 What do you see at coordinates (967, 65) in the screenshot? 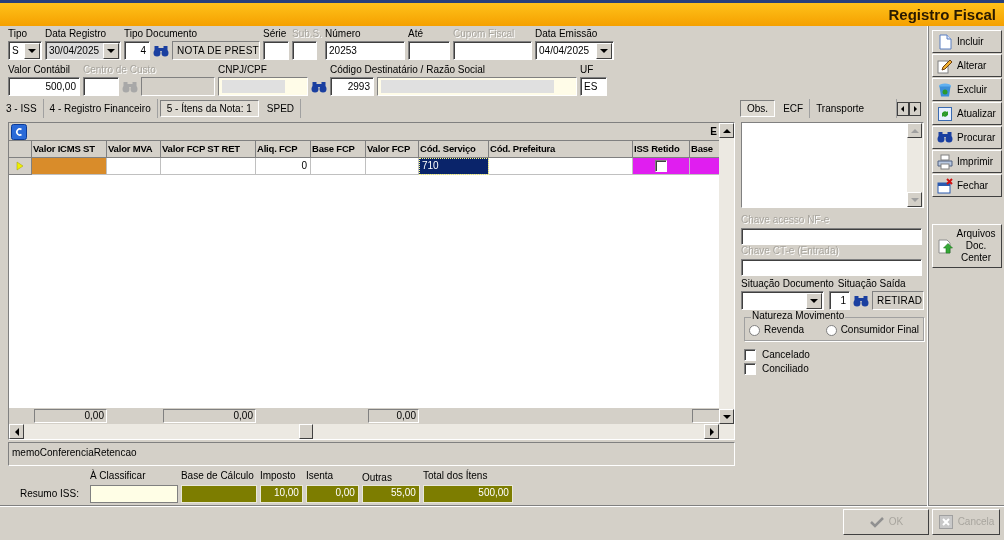
I see `toolbar-button: Alterar` at bounding box center [967, 65].